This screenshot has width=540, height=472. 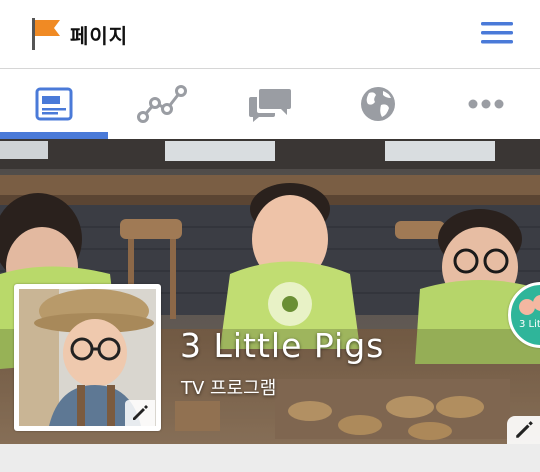 I want to click on tab-insights, so click(x=162, y=104).